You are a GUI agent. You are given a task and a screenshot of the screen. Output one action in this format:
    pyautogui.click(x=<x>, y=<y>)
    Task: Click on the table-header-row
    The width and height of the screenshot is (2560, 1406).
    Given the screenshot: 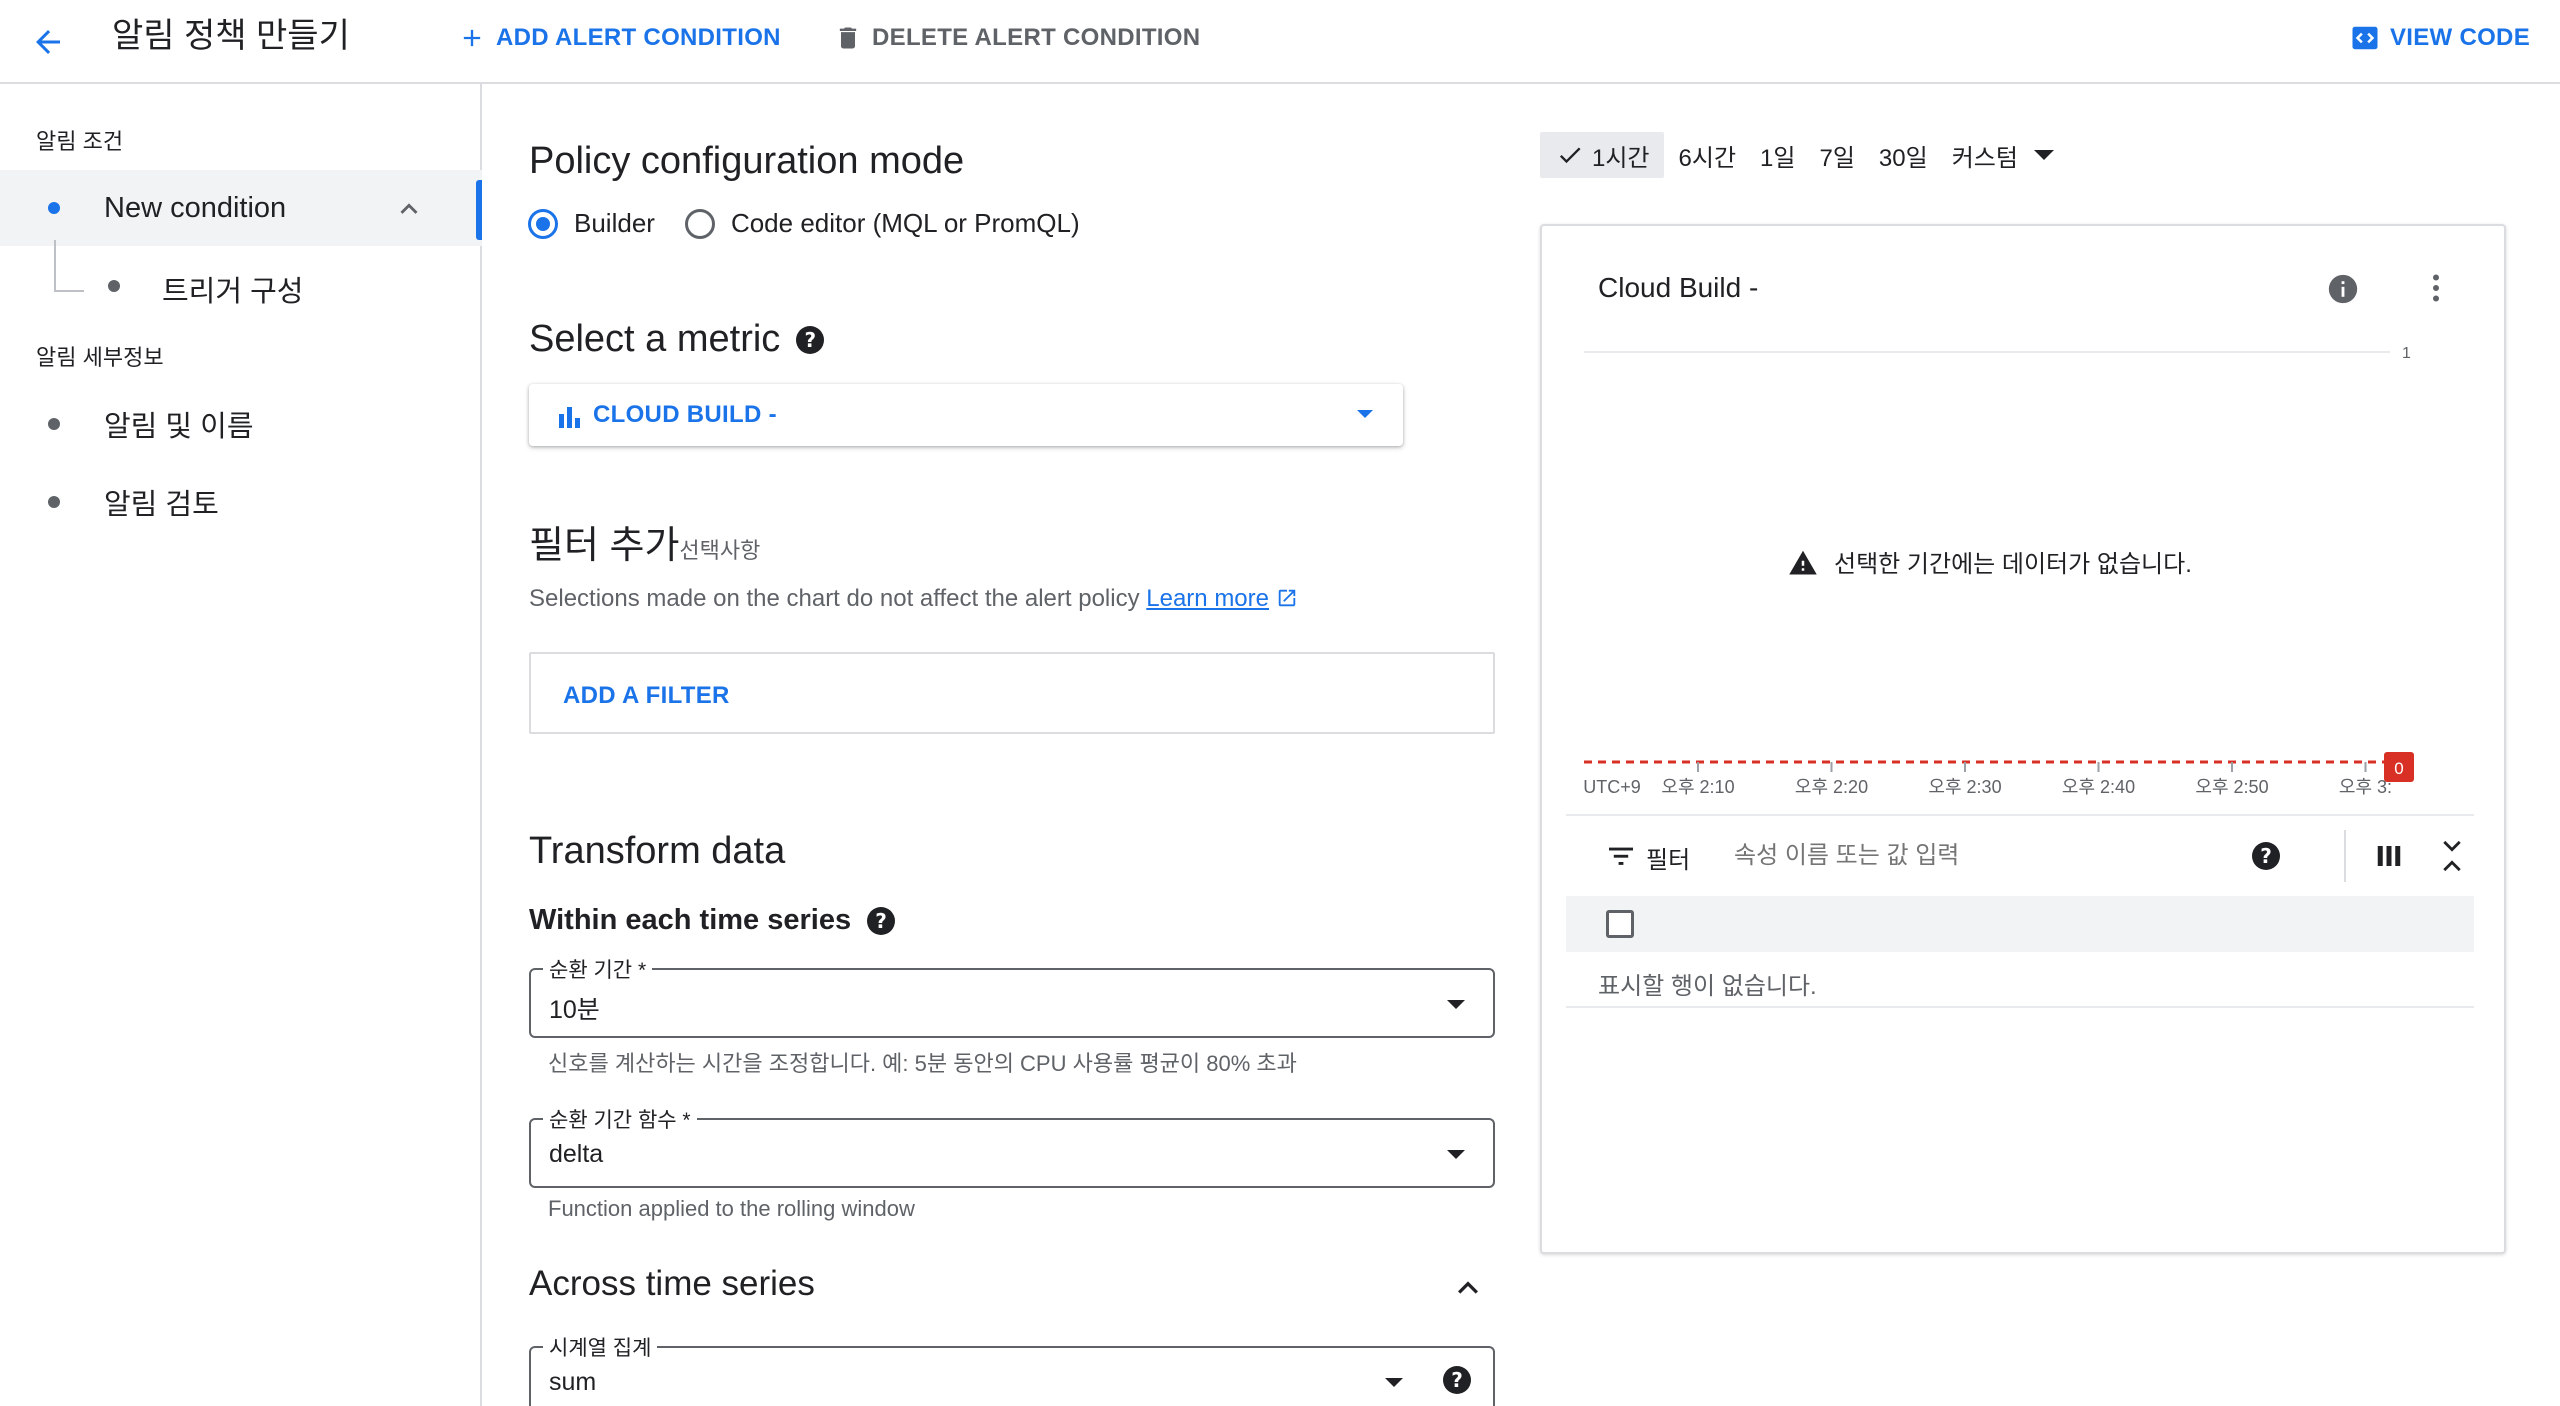 What is the action you would take?
    pyautogui.click(x=2020, y=924)
    